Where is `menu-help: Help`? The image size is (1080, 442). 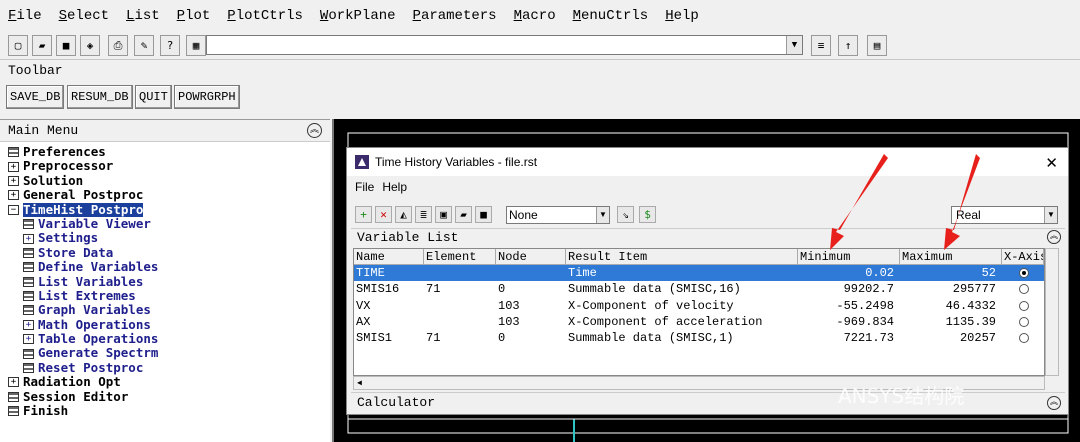 menu-help: Help is located at coordinates (682, 16).